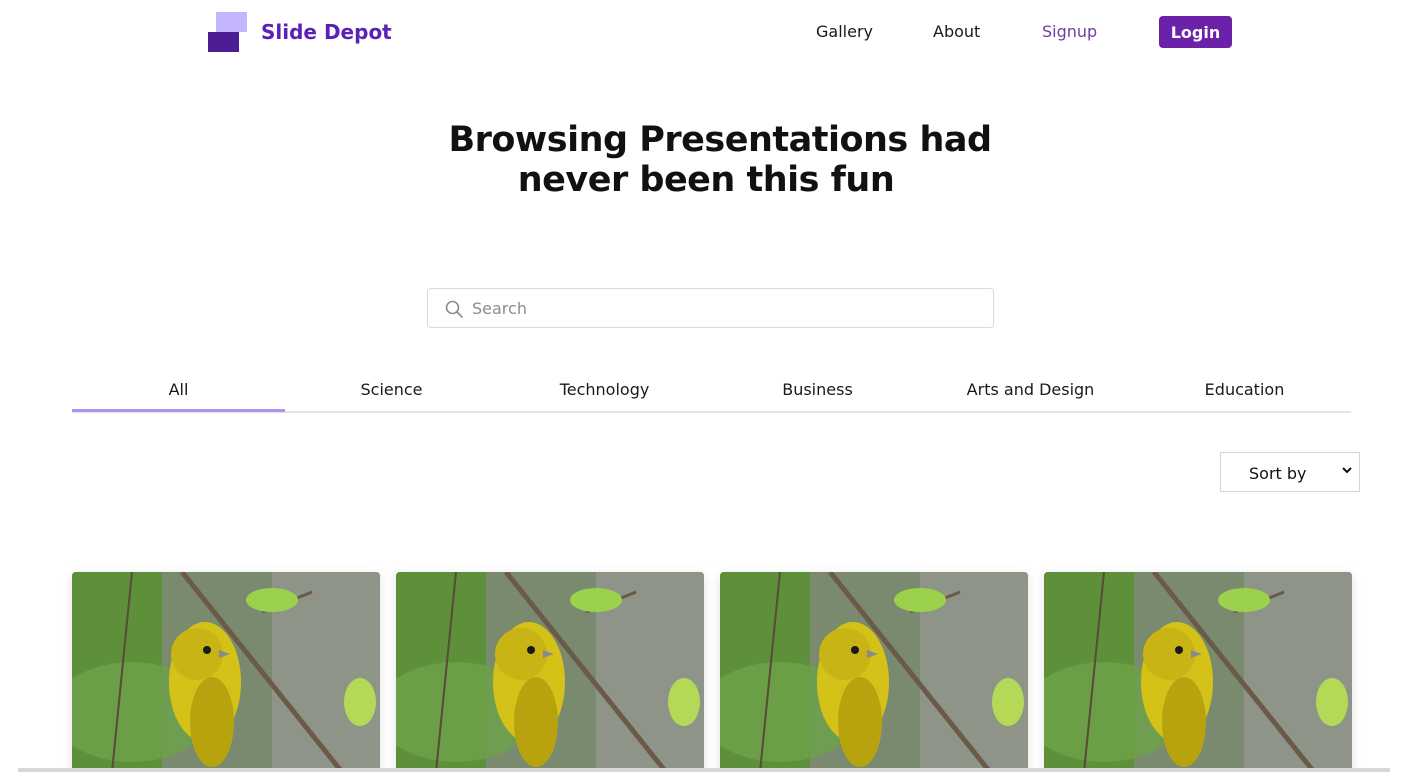 This screenshot has height=772, width=1415. I want to click on logo-mark, so click(228, 32).